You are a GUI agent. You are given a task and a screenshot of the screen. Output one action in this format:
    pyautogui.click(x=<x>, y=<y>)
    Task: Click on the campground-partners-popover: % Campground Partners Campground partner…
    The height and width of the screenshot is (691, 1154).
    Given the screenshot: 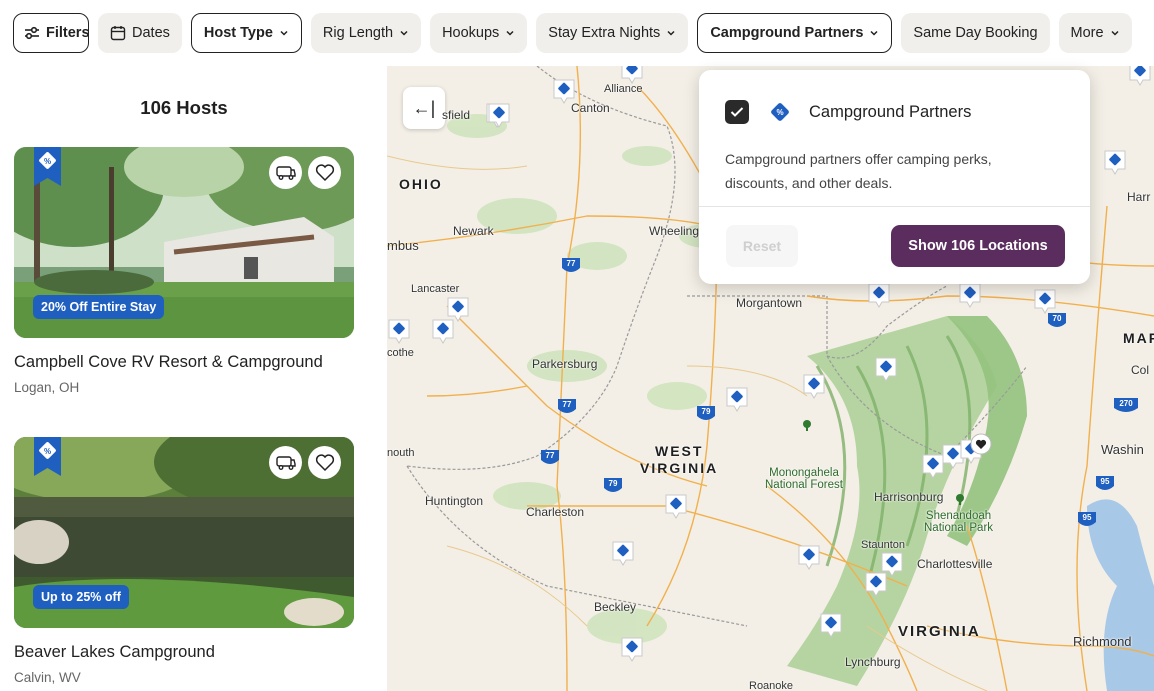 What is the action you would take?
    pyautogui.click(x=894, y=177)
    